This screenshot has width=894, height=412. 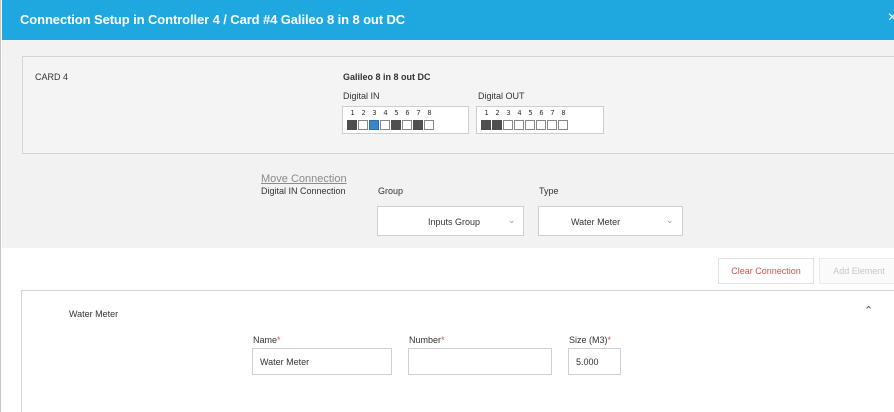 What do you see at coordinates (486, 113) in the screenshot?
I see `digital-out-port-number: 1` at bounding box center [486, 113].